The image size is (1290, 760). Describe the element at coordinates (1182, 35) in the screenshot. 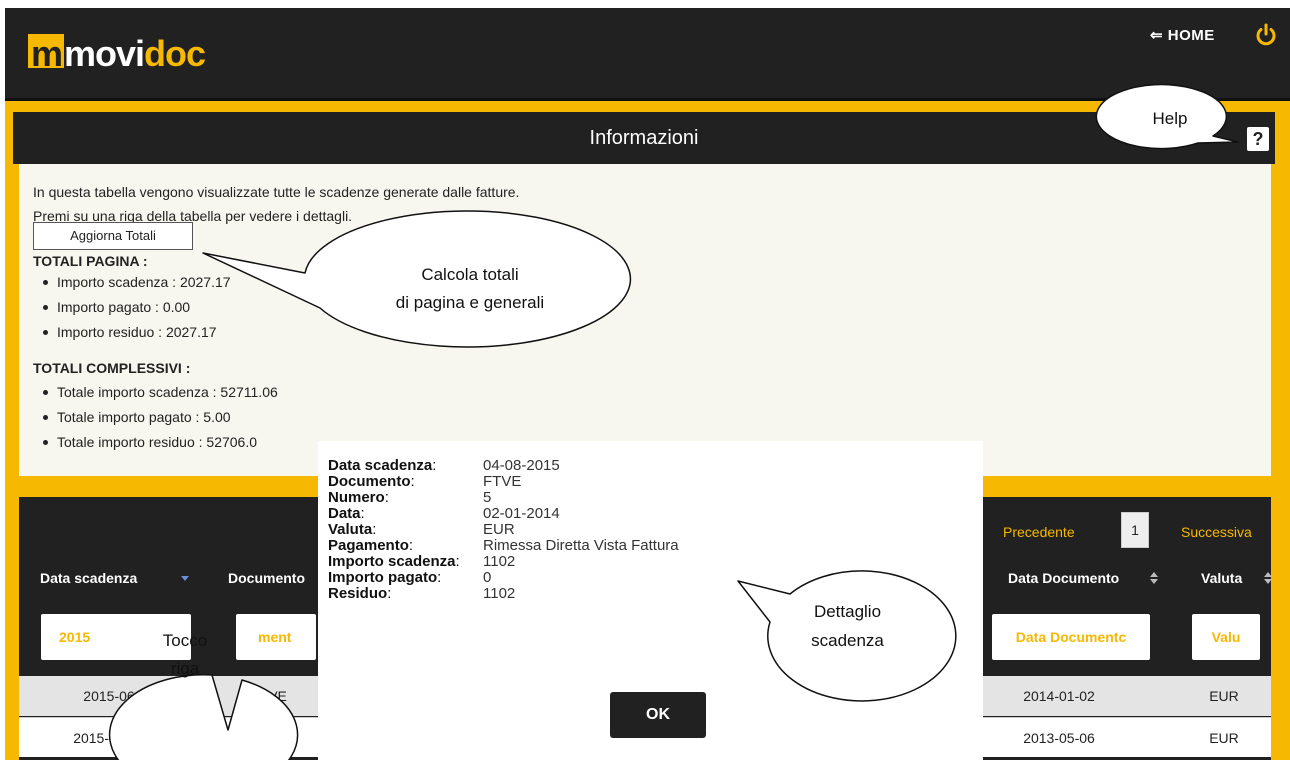

I see `home-link: ⇐ HOME` at that location.